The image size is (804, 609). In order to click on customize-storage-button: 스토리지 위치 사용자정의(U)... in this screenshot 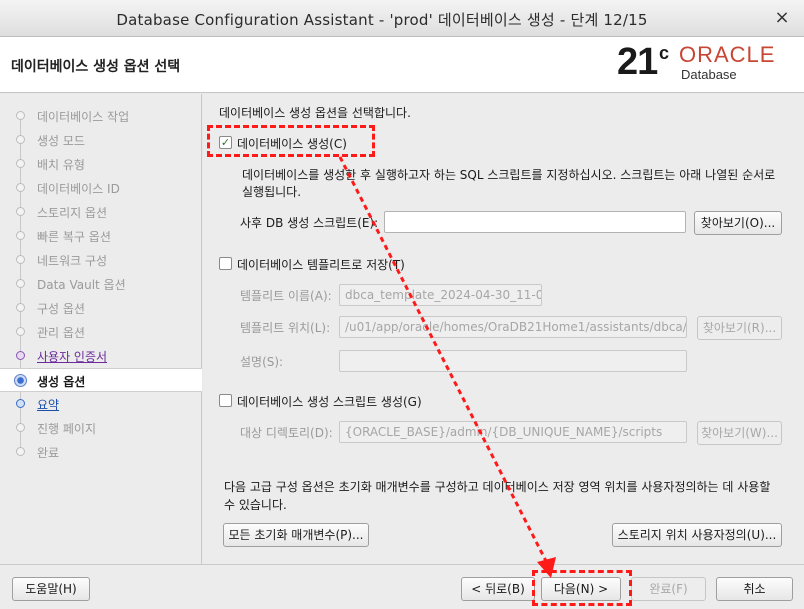, I will do `click(697, 535)`.